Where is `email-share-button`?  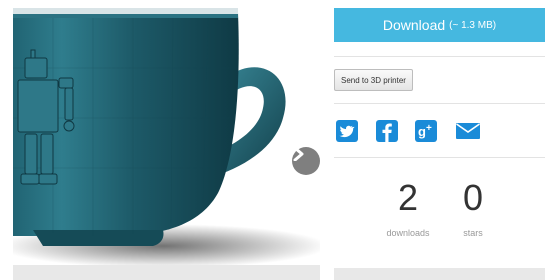
email-share-button is located at coordinates (468, 131).